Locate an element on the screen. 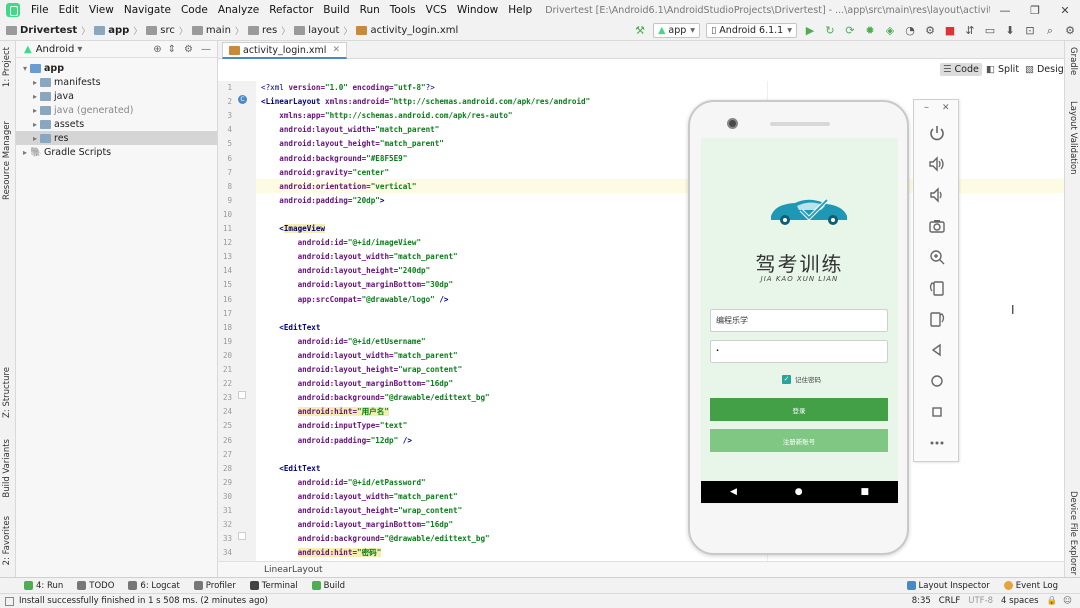  password-input: · is located at coordinates (799, 351).